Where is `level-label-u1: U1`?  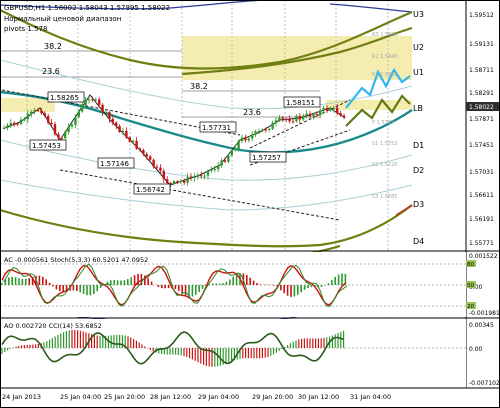 level-label-u1: U1 is located at coordinates (418, 72).